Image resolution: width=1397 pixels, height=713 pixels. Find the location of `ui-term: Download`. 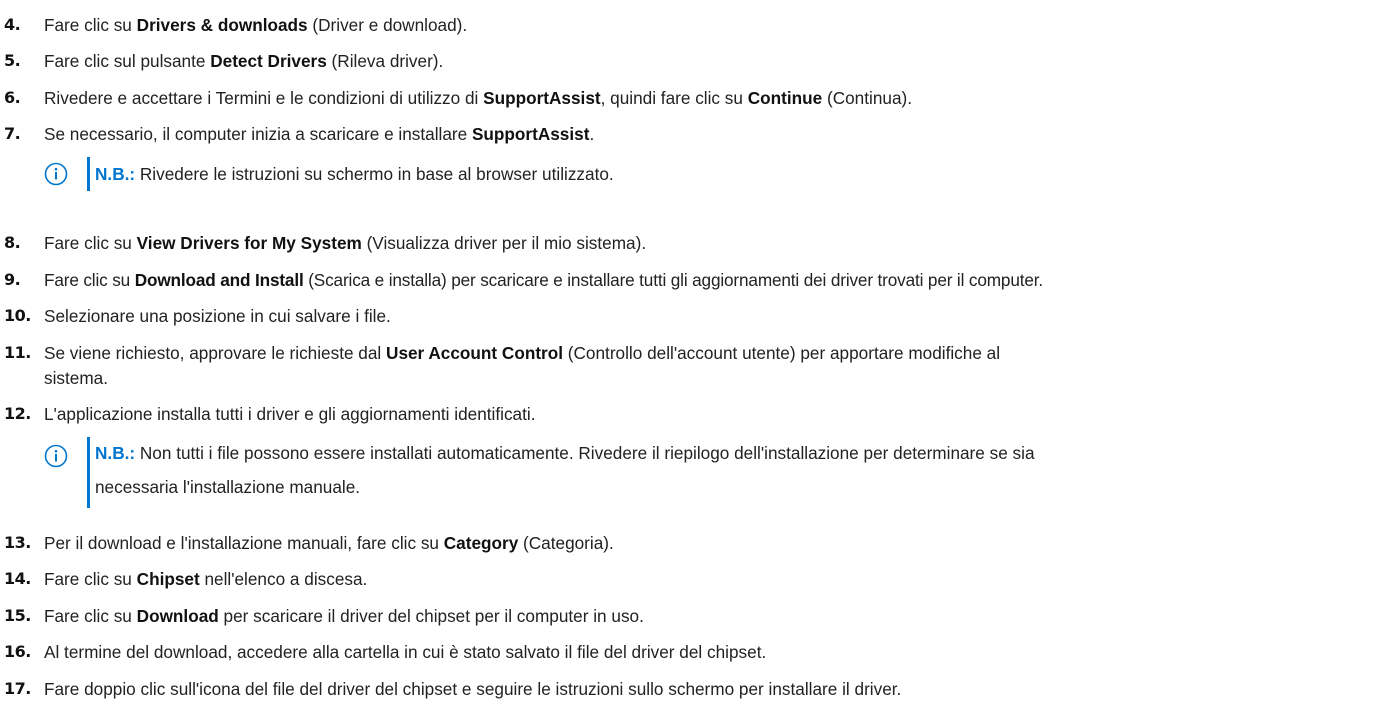

ui-term: Download is located at coordinates (177, 616).